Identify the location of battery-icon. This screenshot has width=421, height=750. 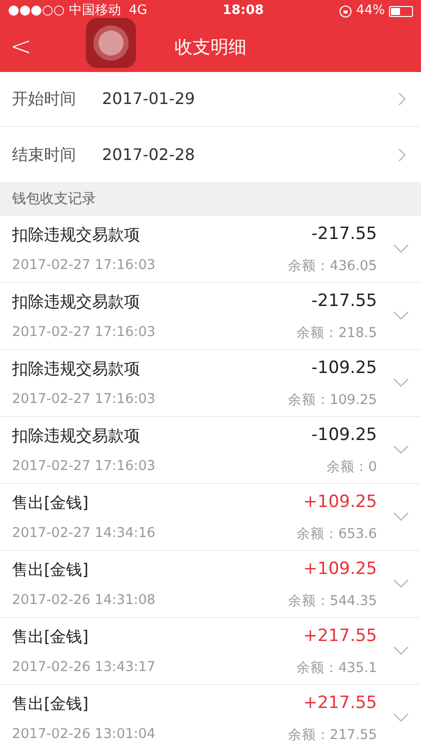
(401, 11).